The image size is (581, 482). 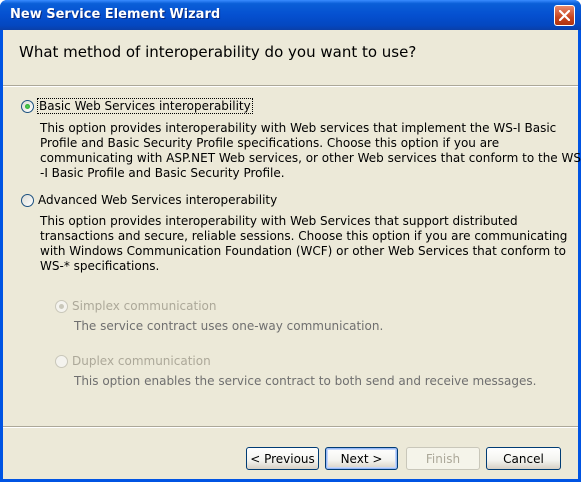 What do you see at coordinates (141, 361) in the screenshot?
I see `duplex-label: Duplex communication` at bounding box center [141, 361].